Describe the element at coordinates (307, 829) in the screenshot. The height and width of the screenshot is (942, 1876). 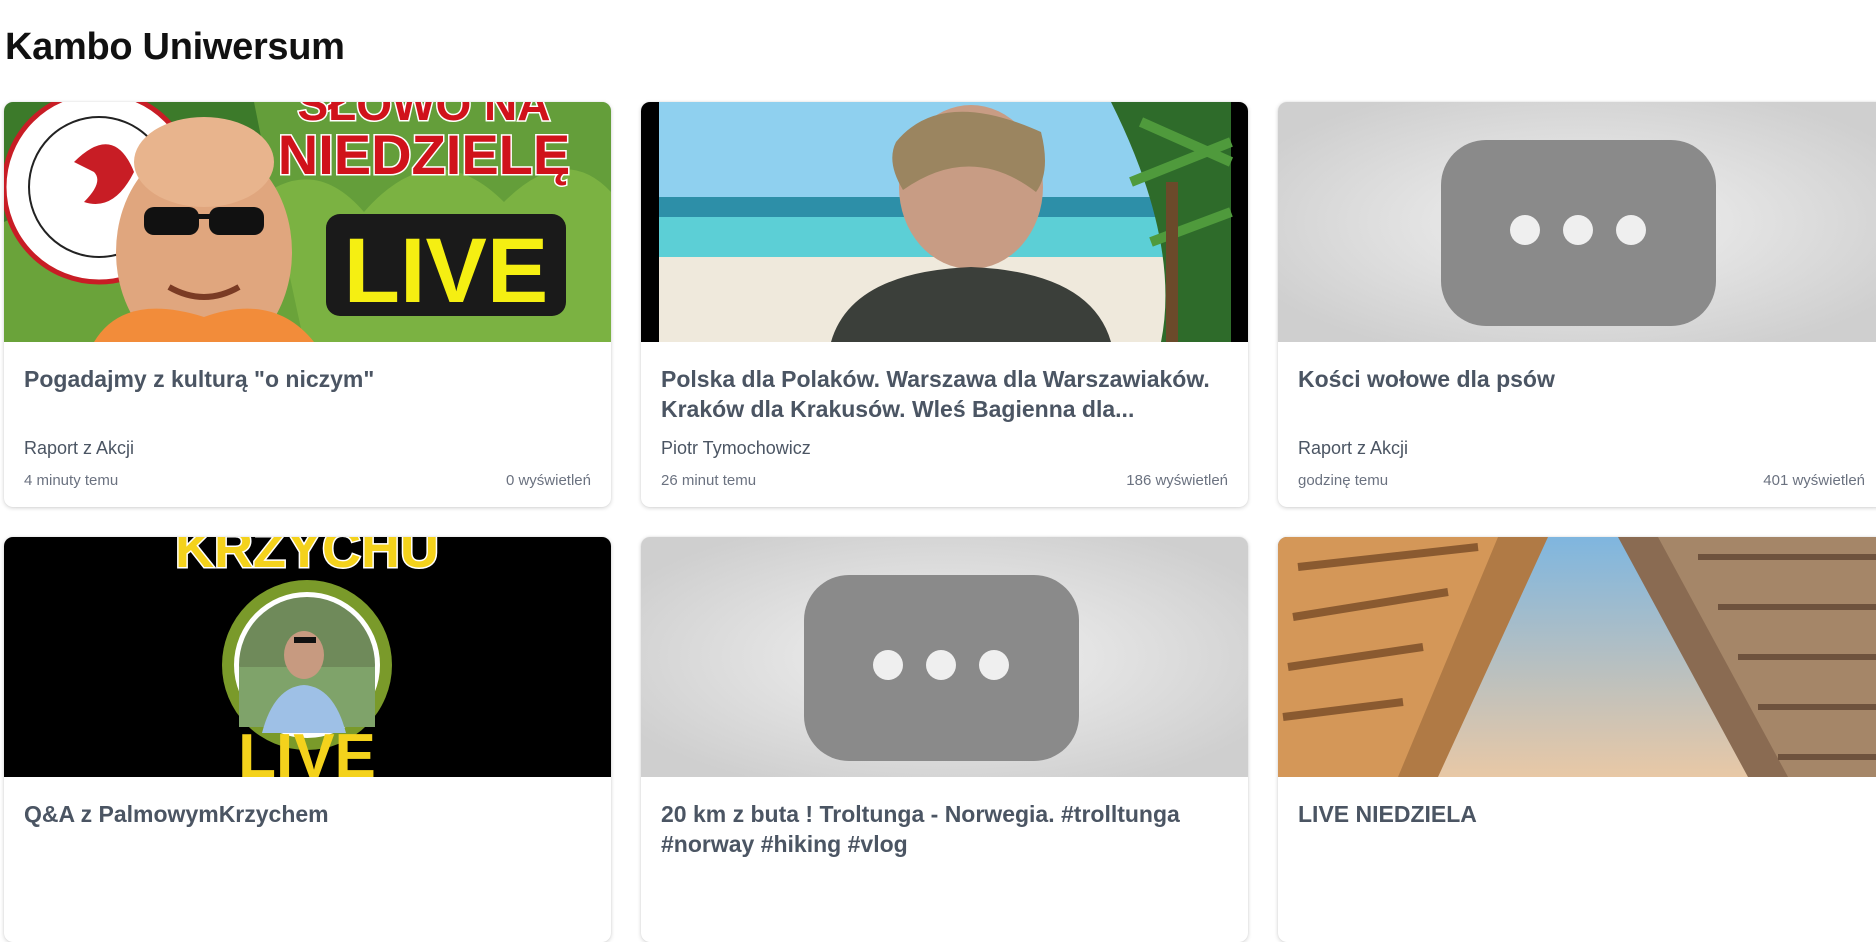
I see `video-title: Q&A z PalmowymKrzychem` at that location.